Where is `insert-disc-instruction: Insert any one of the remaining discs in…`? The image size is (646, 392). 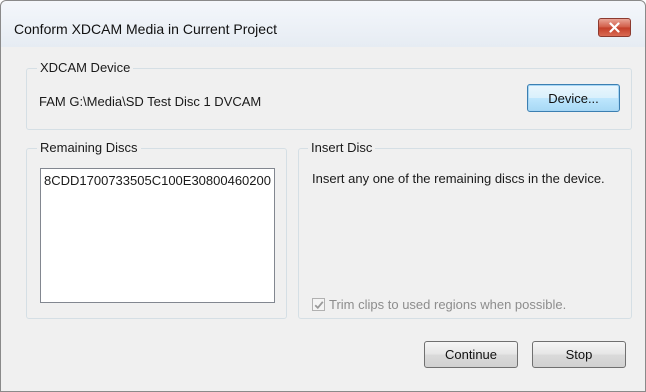 insert-disc-instruction: Insert any one of the remaining discs in… is located at coordinates (458, 178).